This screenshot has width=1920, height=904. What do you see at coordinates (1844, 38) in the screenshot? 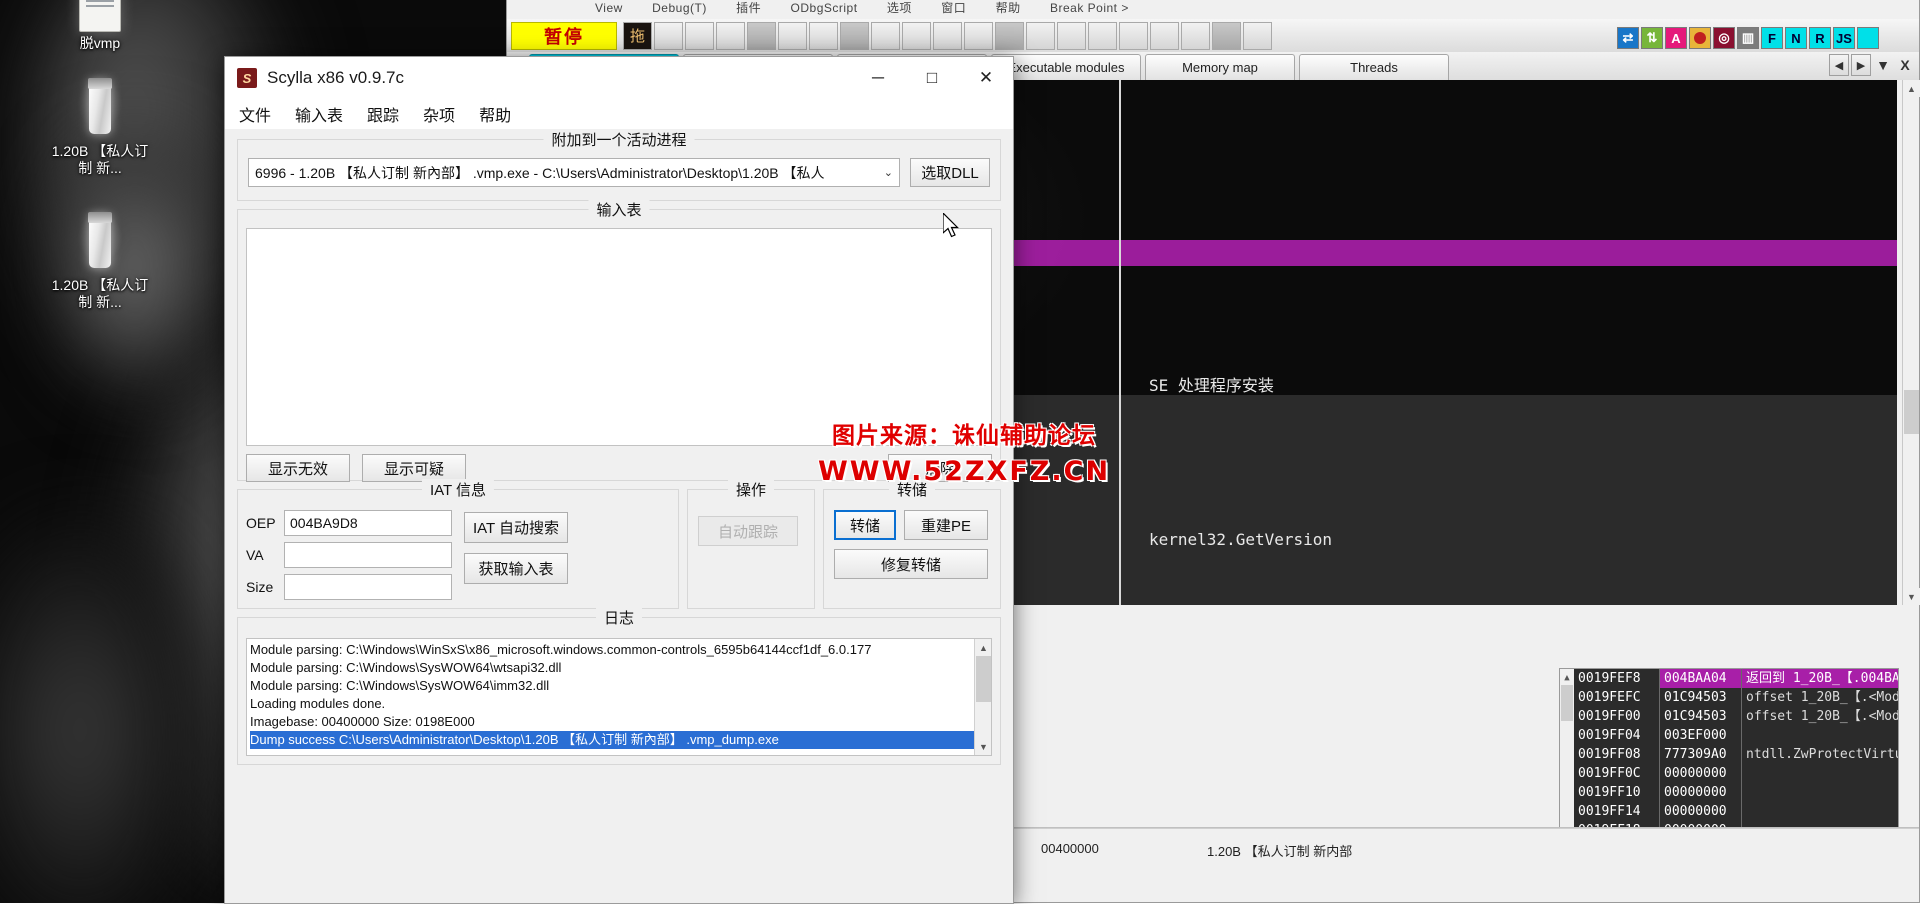
I see `flag-js-icon: JS` at bounding box center [1844, 38].